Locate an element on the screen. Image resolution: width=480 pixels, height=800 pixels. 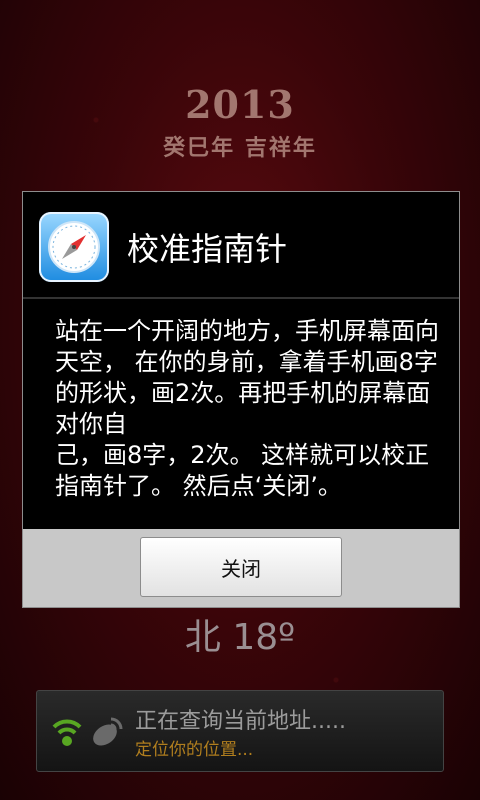
dialog-footer: 关闭 is located at coordinates (241, 568).